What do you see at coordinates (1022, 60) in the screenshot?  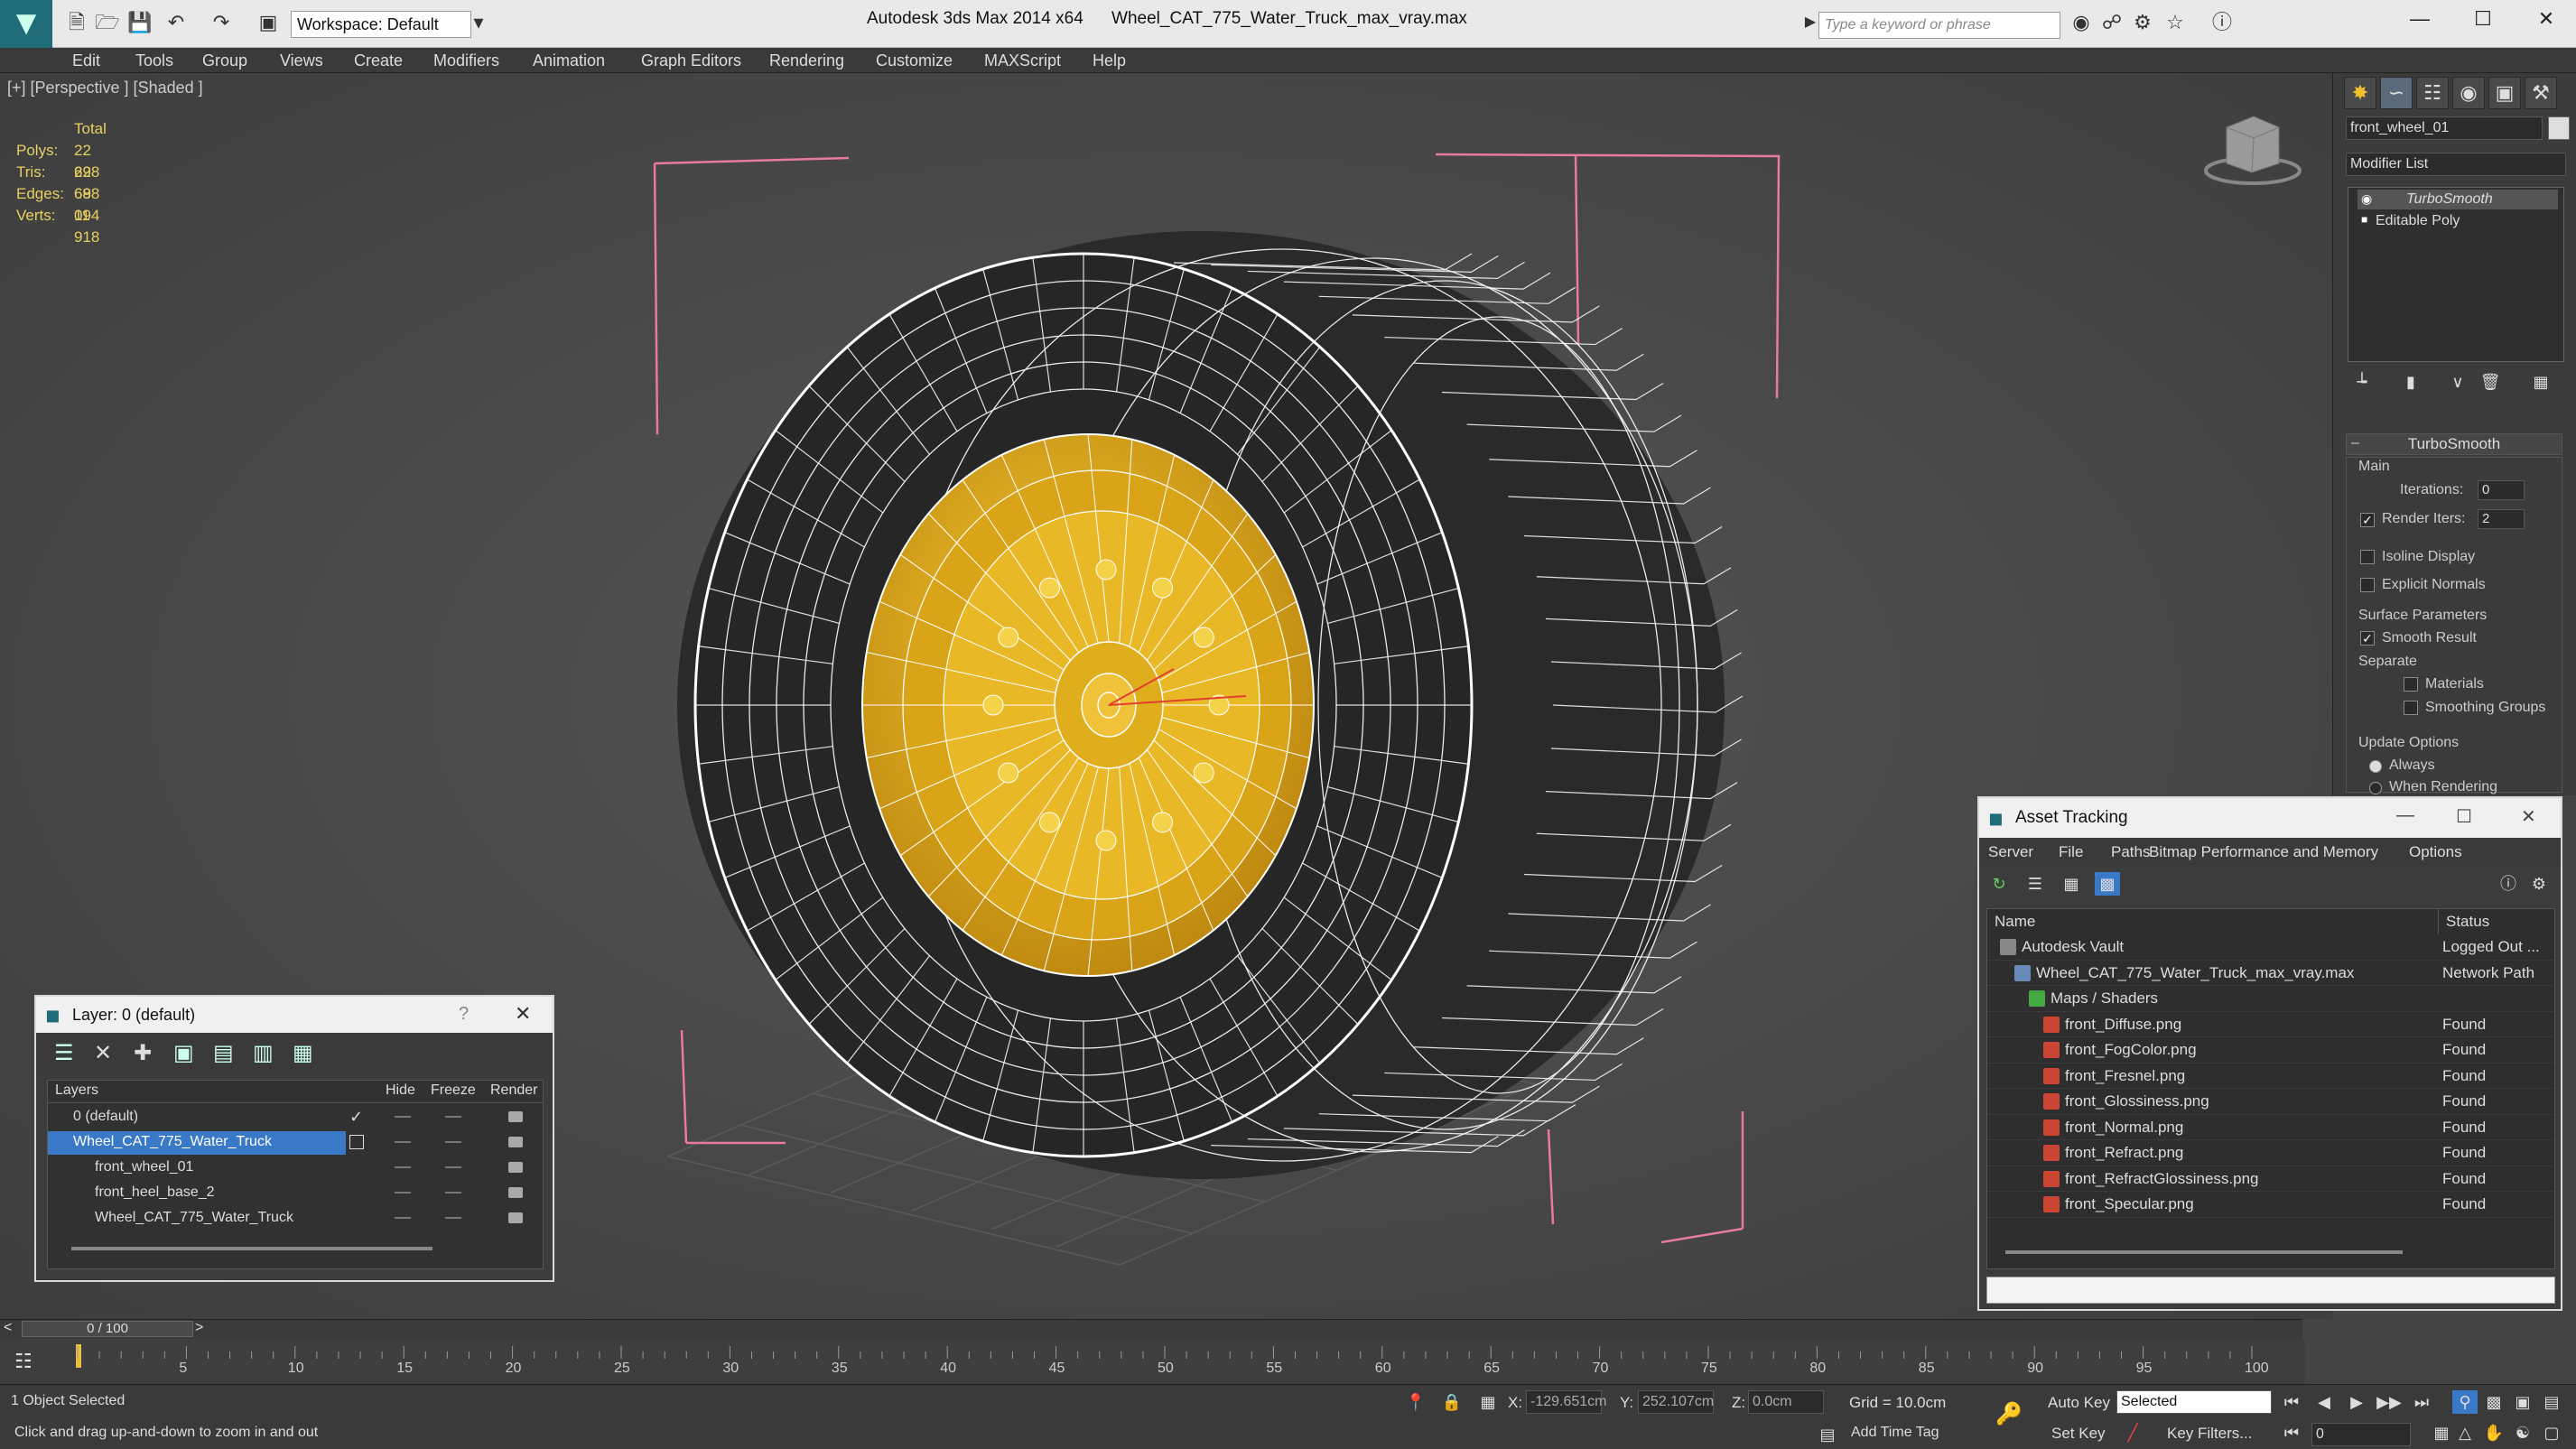 I see `menu-maxscript: MAXScript` at bounding box center [1022, 60].